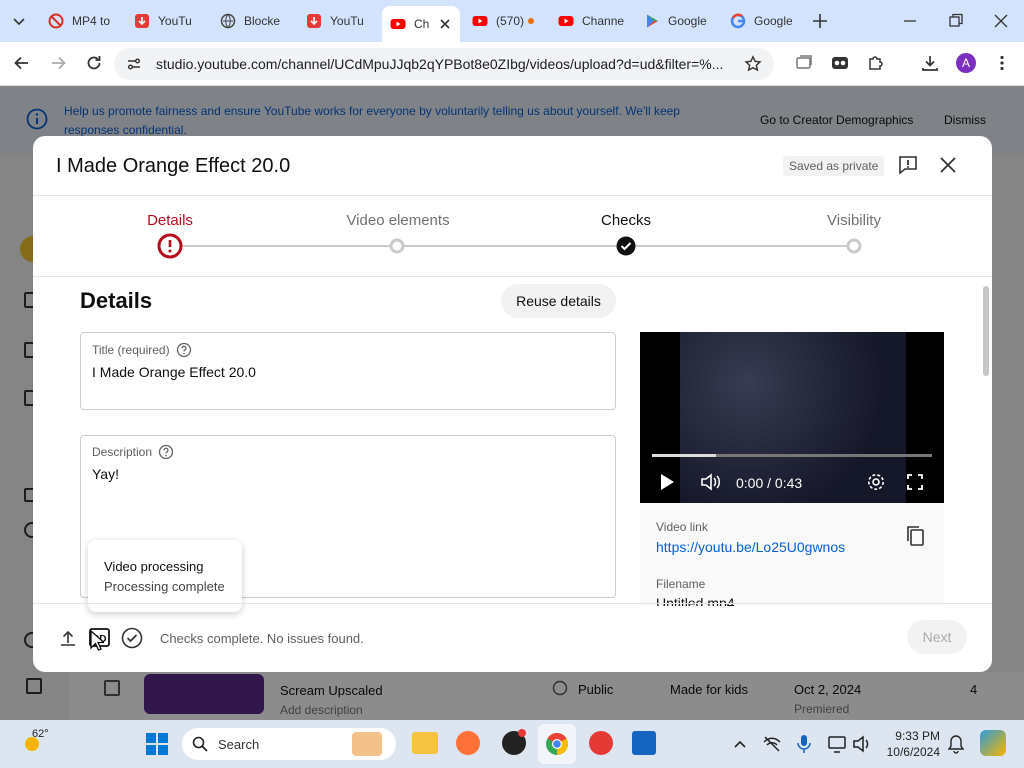 This screenshot has height=768, width=1024. Describe the element at coordinates (910, 736) in the screenshot. I see `clock-time: 9:33 PM` at that location.